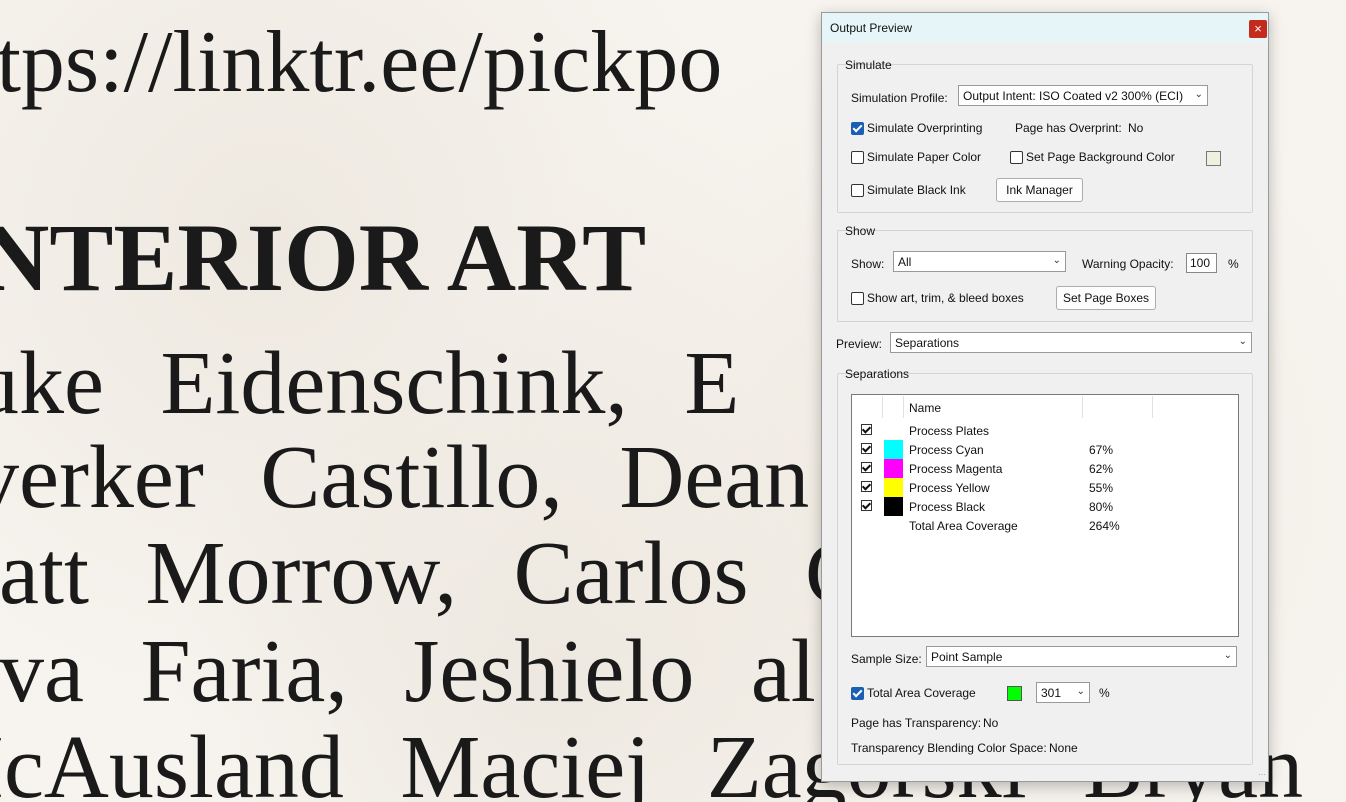 This screenshot has width=1346, height=802. What do you see at coordinates (1045, 27) in the screenshot?
I see `dialog-titlebar: Output Preview ×` at bounding box center [1045, 27].